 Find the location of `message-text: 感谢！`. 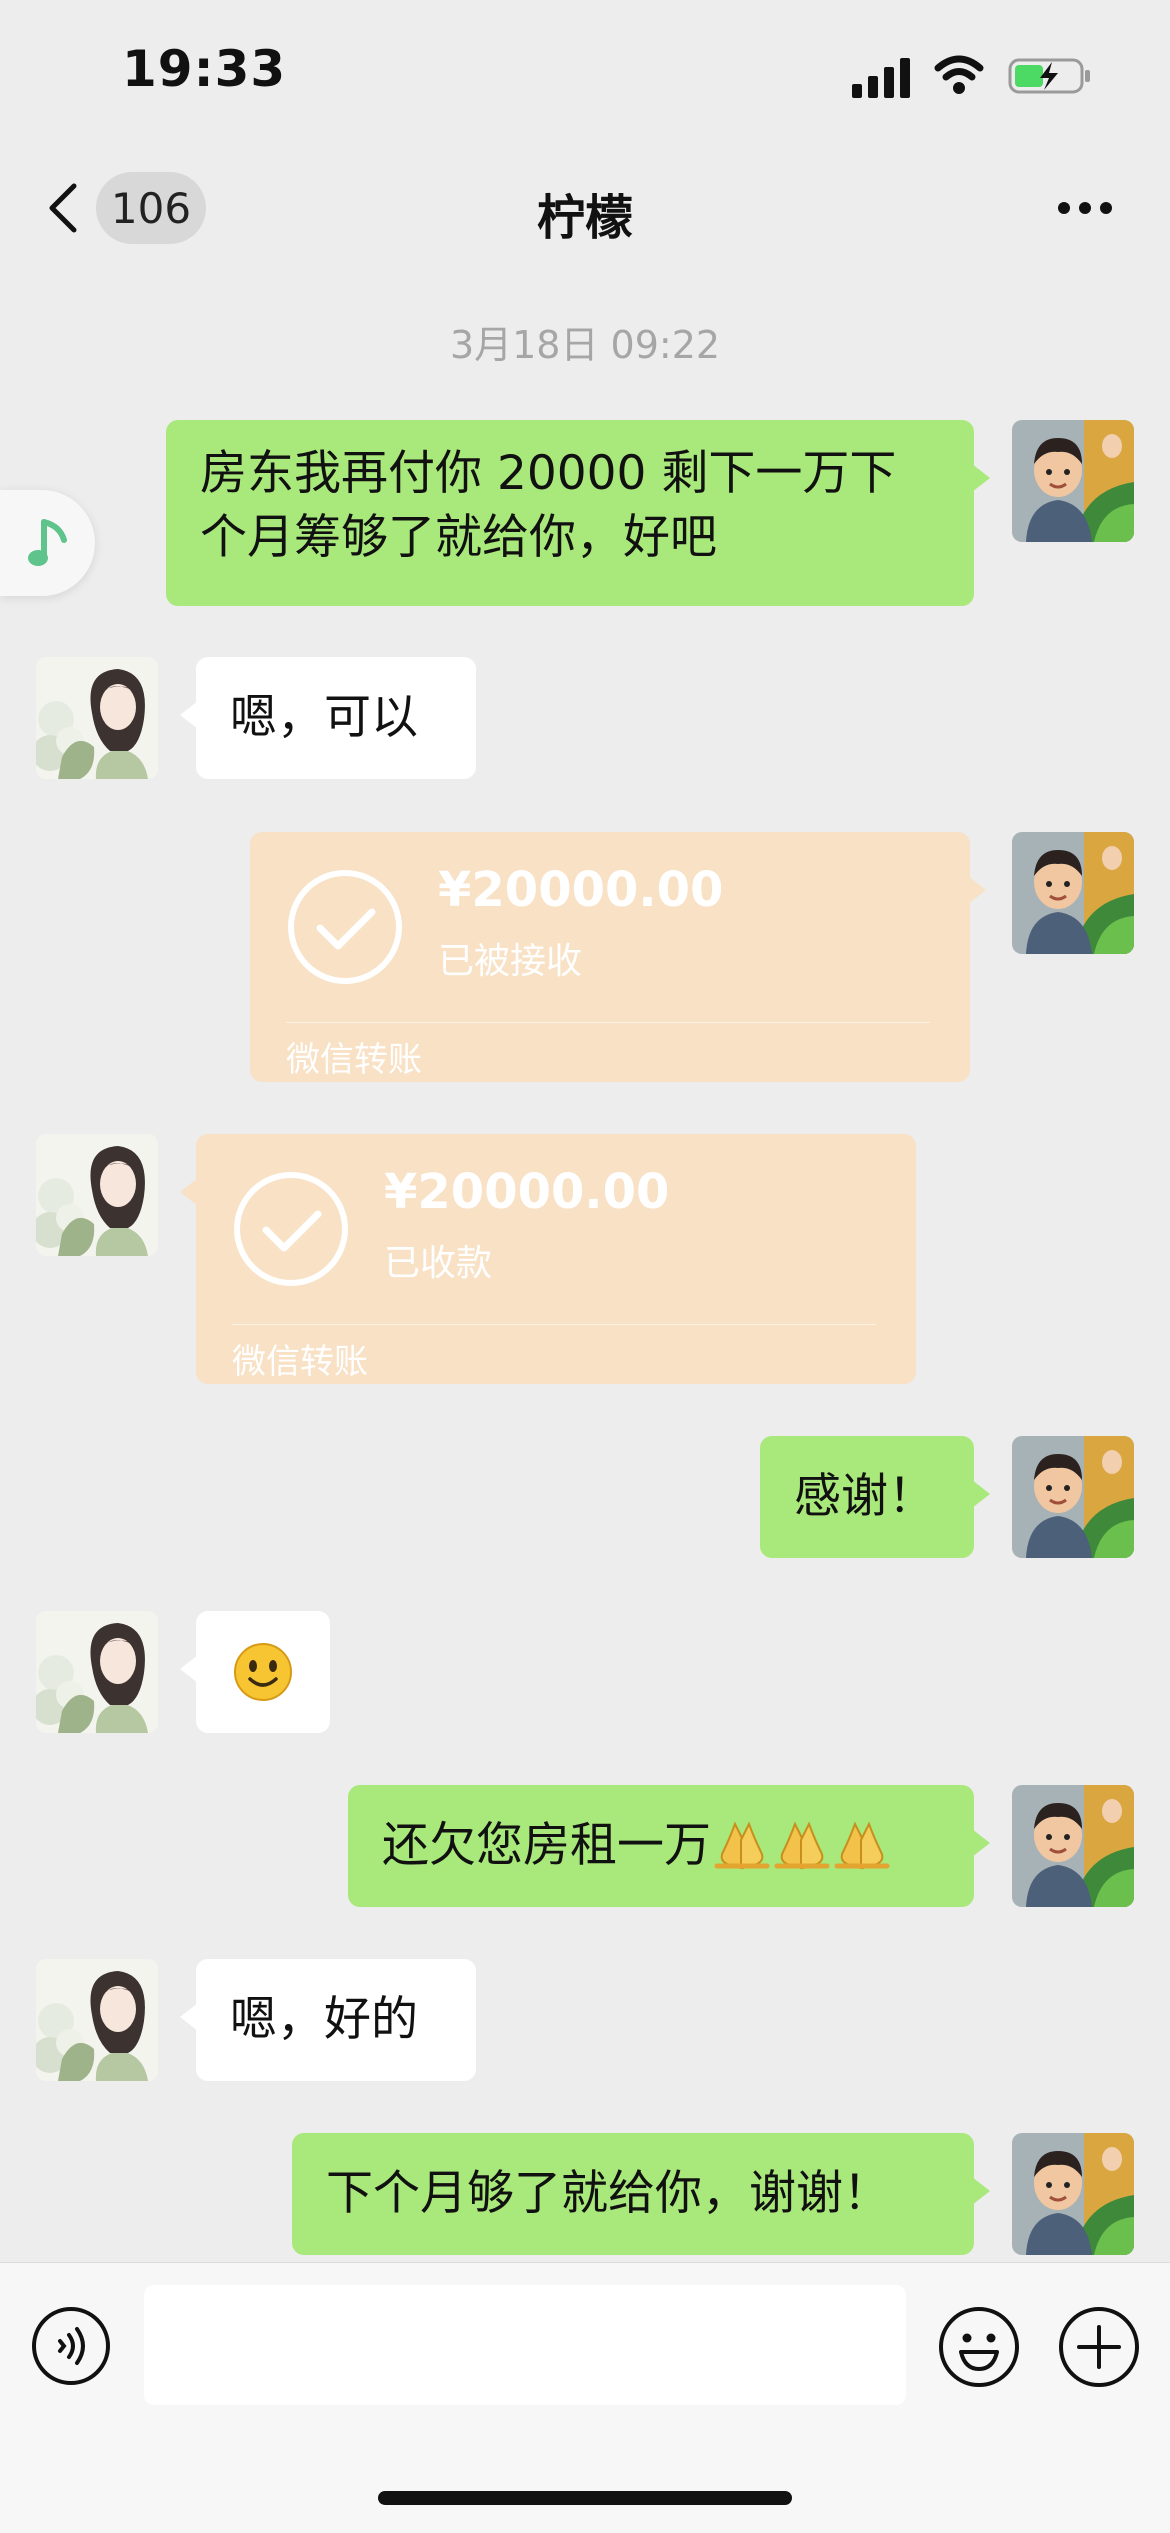

message-text: 感谢！ is located at coordinates (864, 1496).